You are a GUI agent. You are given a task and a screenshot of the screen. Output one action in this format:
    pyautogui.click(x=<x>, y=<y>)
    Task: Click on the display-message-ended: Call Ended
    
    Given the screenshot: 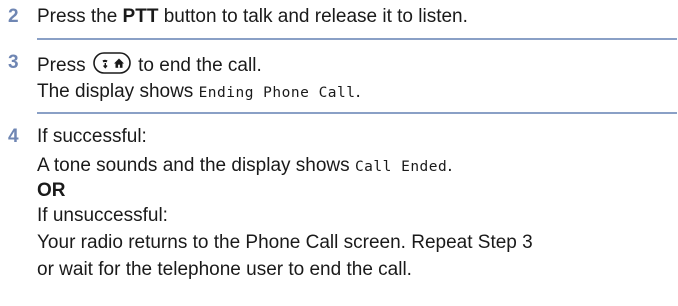 What is the action you would take?
    pyautogui.click(x=401, y=167)
    